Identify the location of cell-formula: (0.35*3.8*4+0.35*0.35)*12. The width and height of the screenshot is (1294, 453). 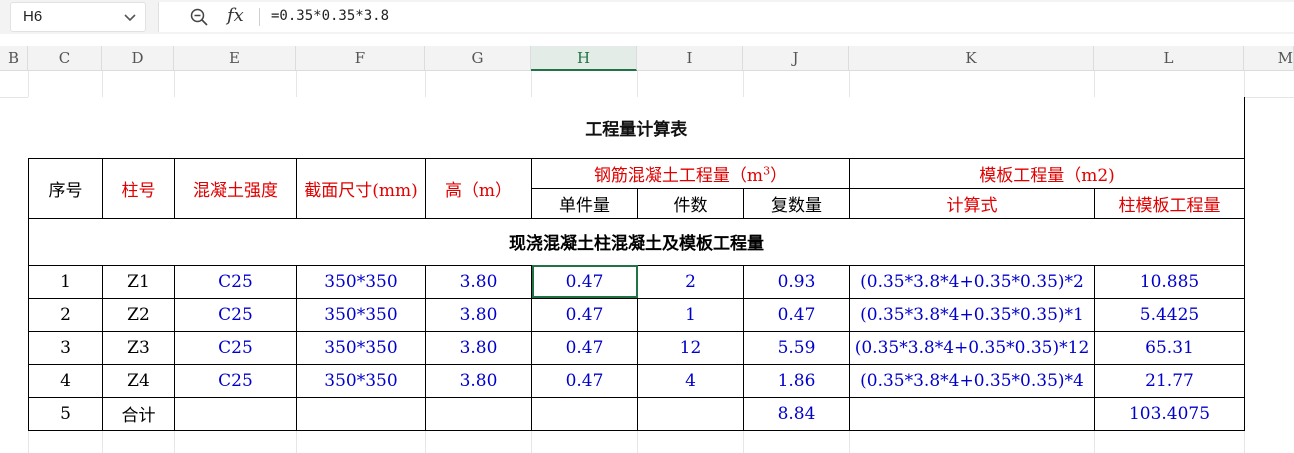
(972, 347).